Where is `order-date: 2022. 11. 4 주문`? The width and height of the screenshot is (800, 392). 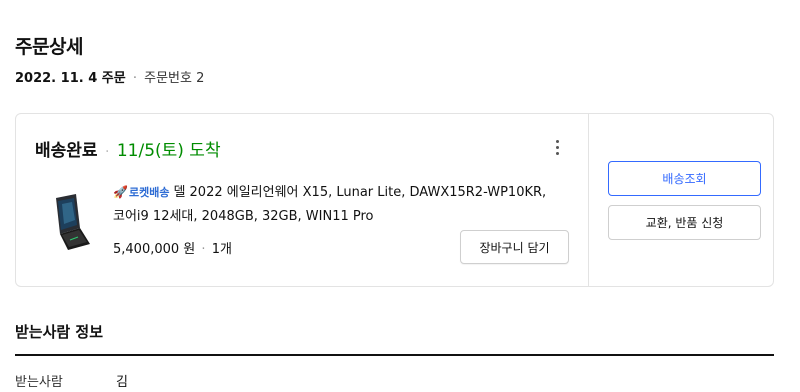
order-date: 2022. 11. 4 주문 is located at coordinates (70, 78).